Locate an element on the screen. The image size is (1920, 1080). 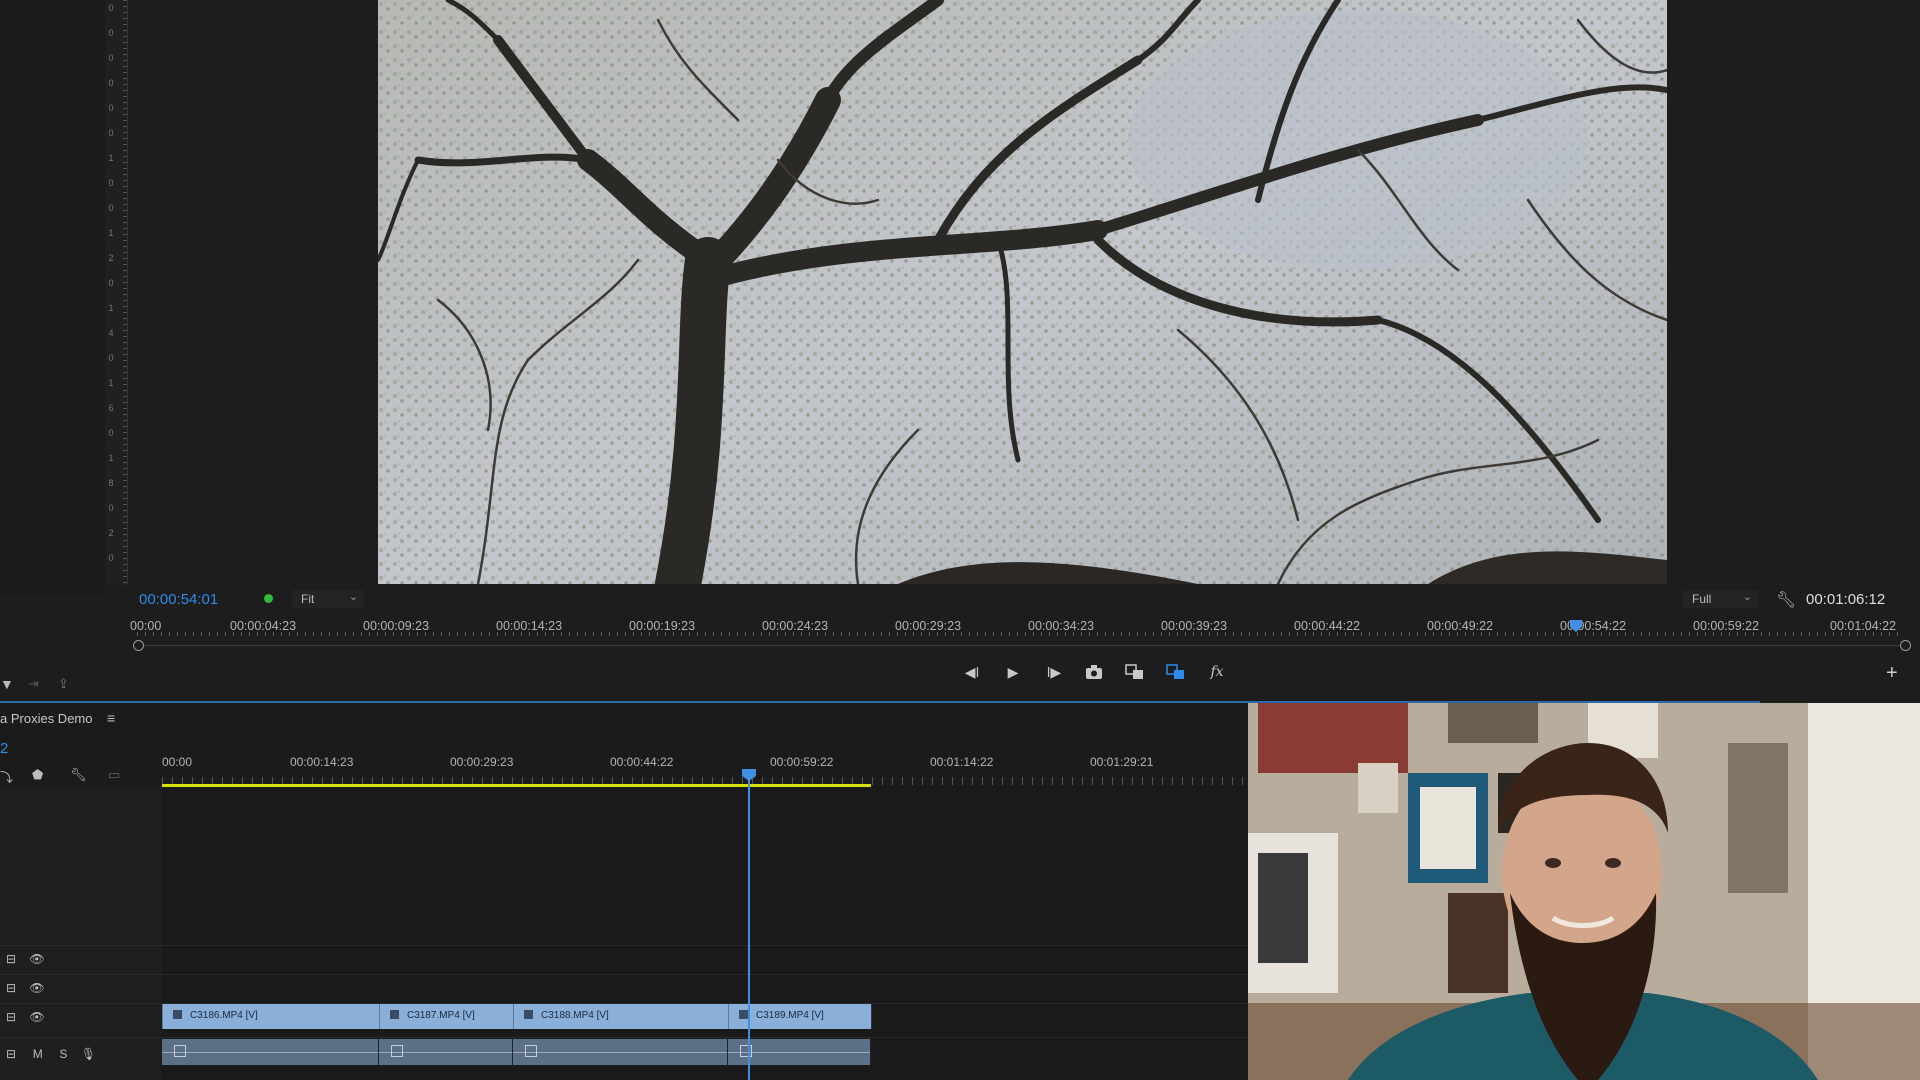
program-playhead is located at coordinates (1576, 626).